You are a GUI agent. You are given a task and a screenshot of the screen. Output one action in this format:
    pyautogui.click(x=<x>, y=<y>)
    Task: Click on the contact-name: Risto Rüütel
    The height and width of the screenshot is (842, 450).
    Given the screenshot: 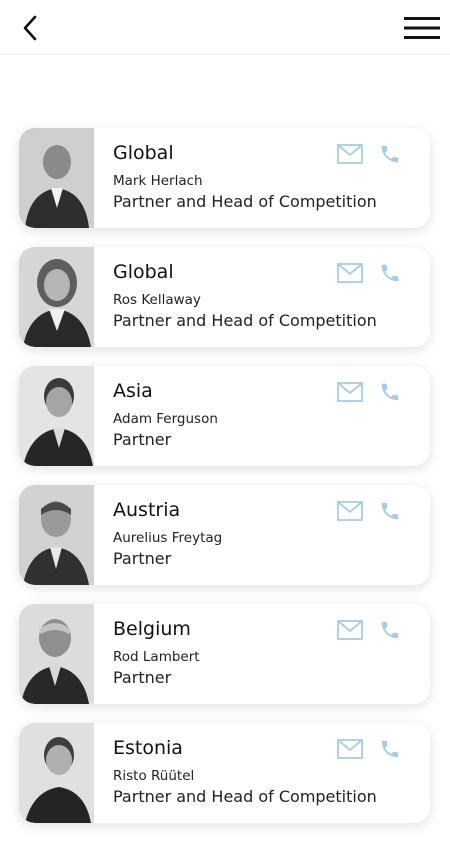 What is the action you would take?
    pyautogui.click(x=154, y=776)
    